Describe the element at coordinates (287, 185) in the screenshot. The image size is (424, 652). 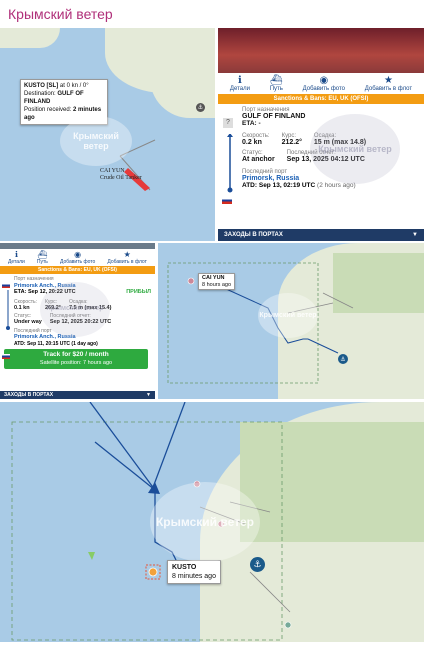
I see `atd-value: Sep 13, 02:19 UTC` at that location.